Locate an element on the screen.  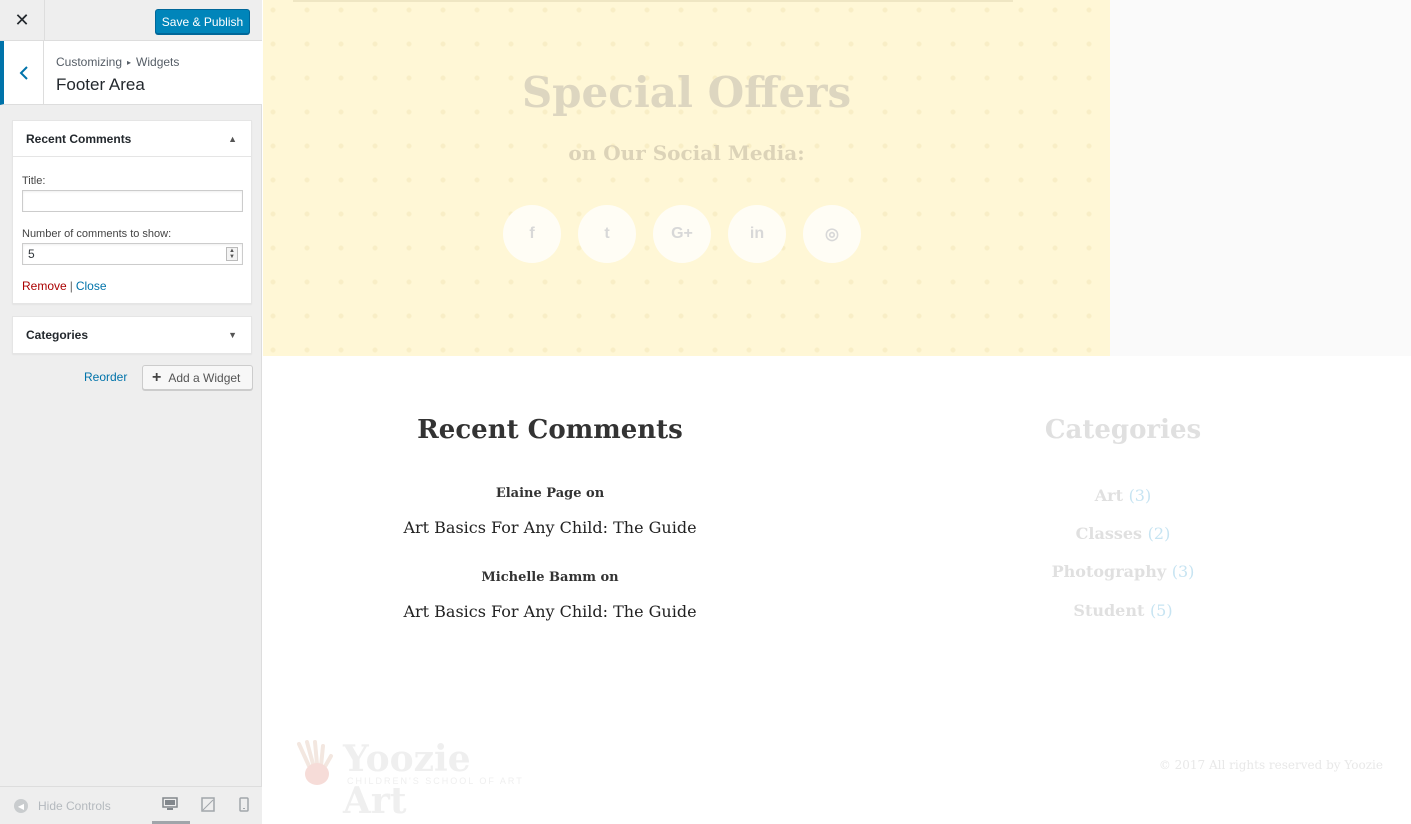
site-logo: Yoozie Art CHILDREN'S SCHOOL OF ART is located at coordinates (415, 780).